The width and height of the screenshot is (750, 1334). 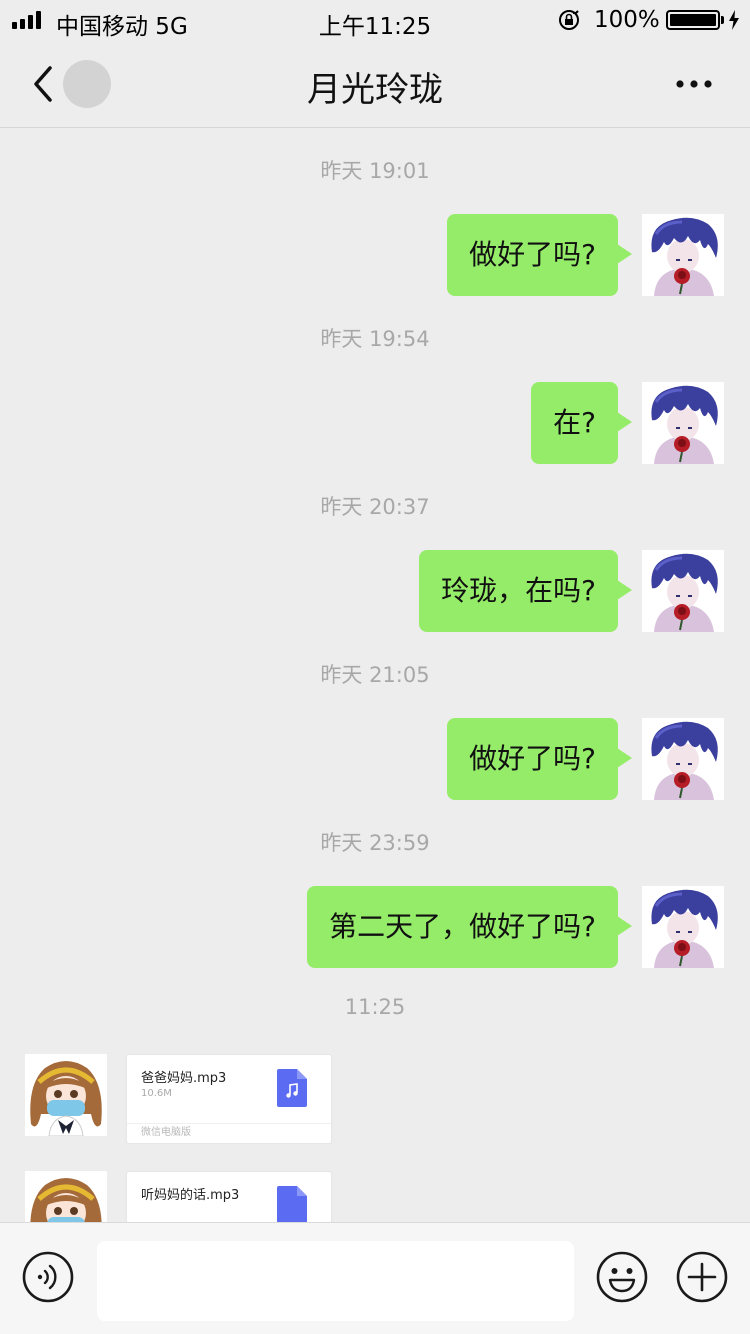 I want to click on incoming-file-message: 听妈妈的话.mp3, so click(x=178, y=1196).